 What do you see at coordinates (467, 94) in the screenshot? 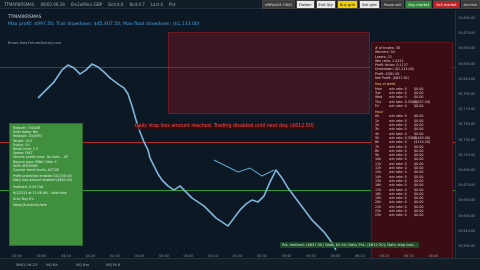
I see `price-tick: 19,790.00` at bounding box center [467, 94].